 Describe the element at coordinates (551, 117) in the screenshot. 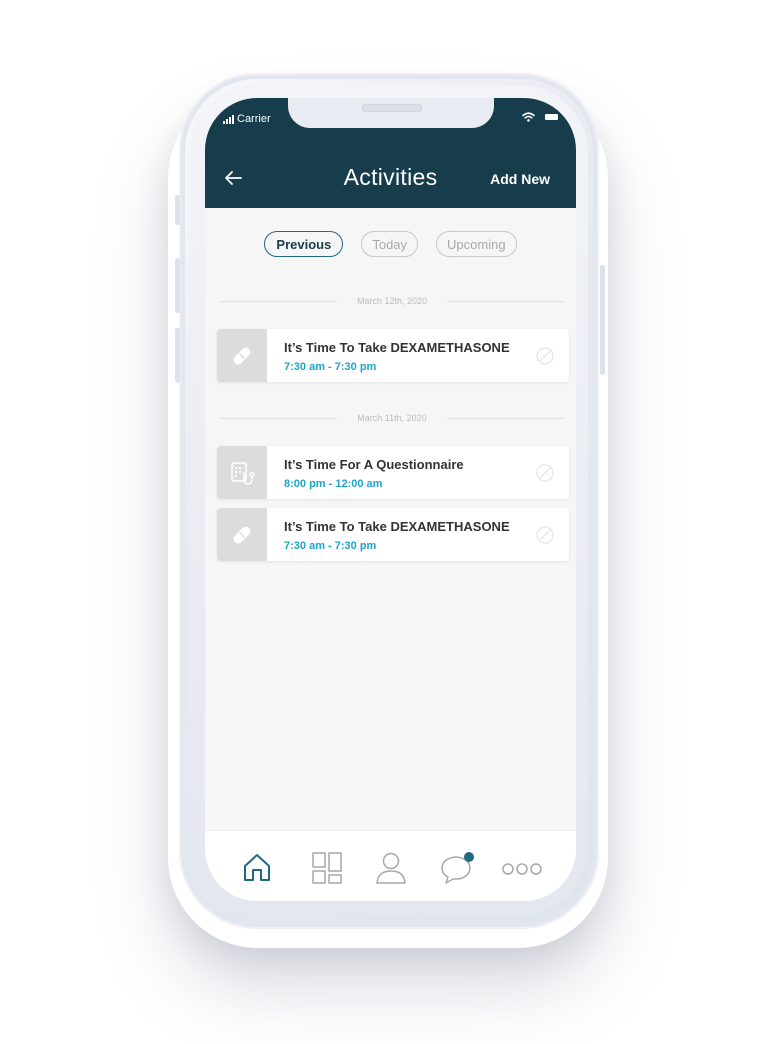

I see `battery-icon` at that location.